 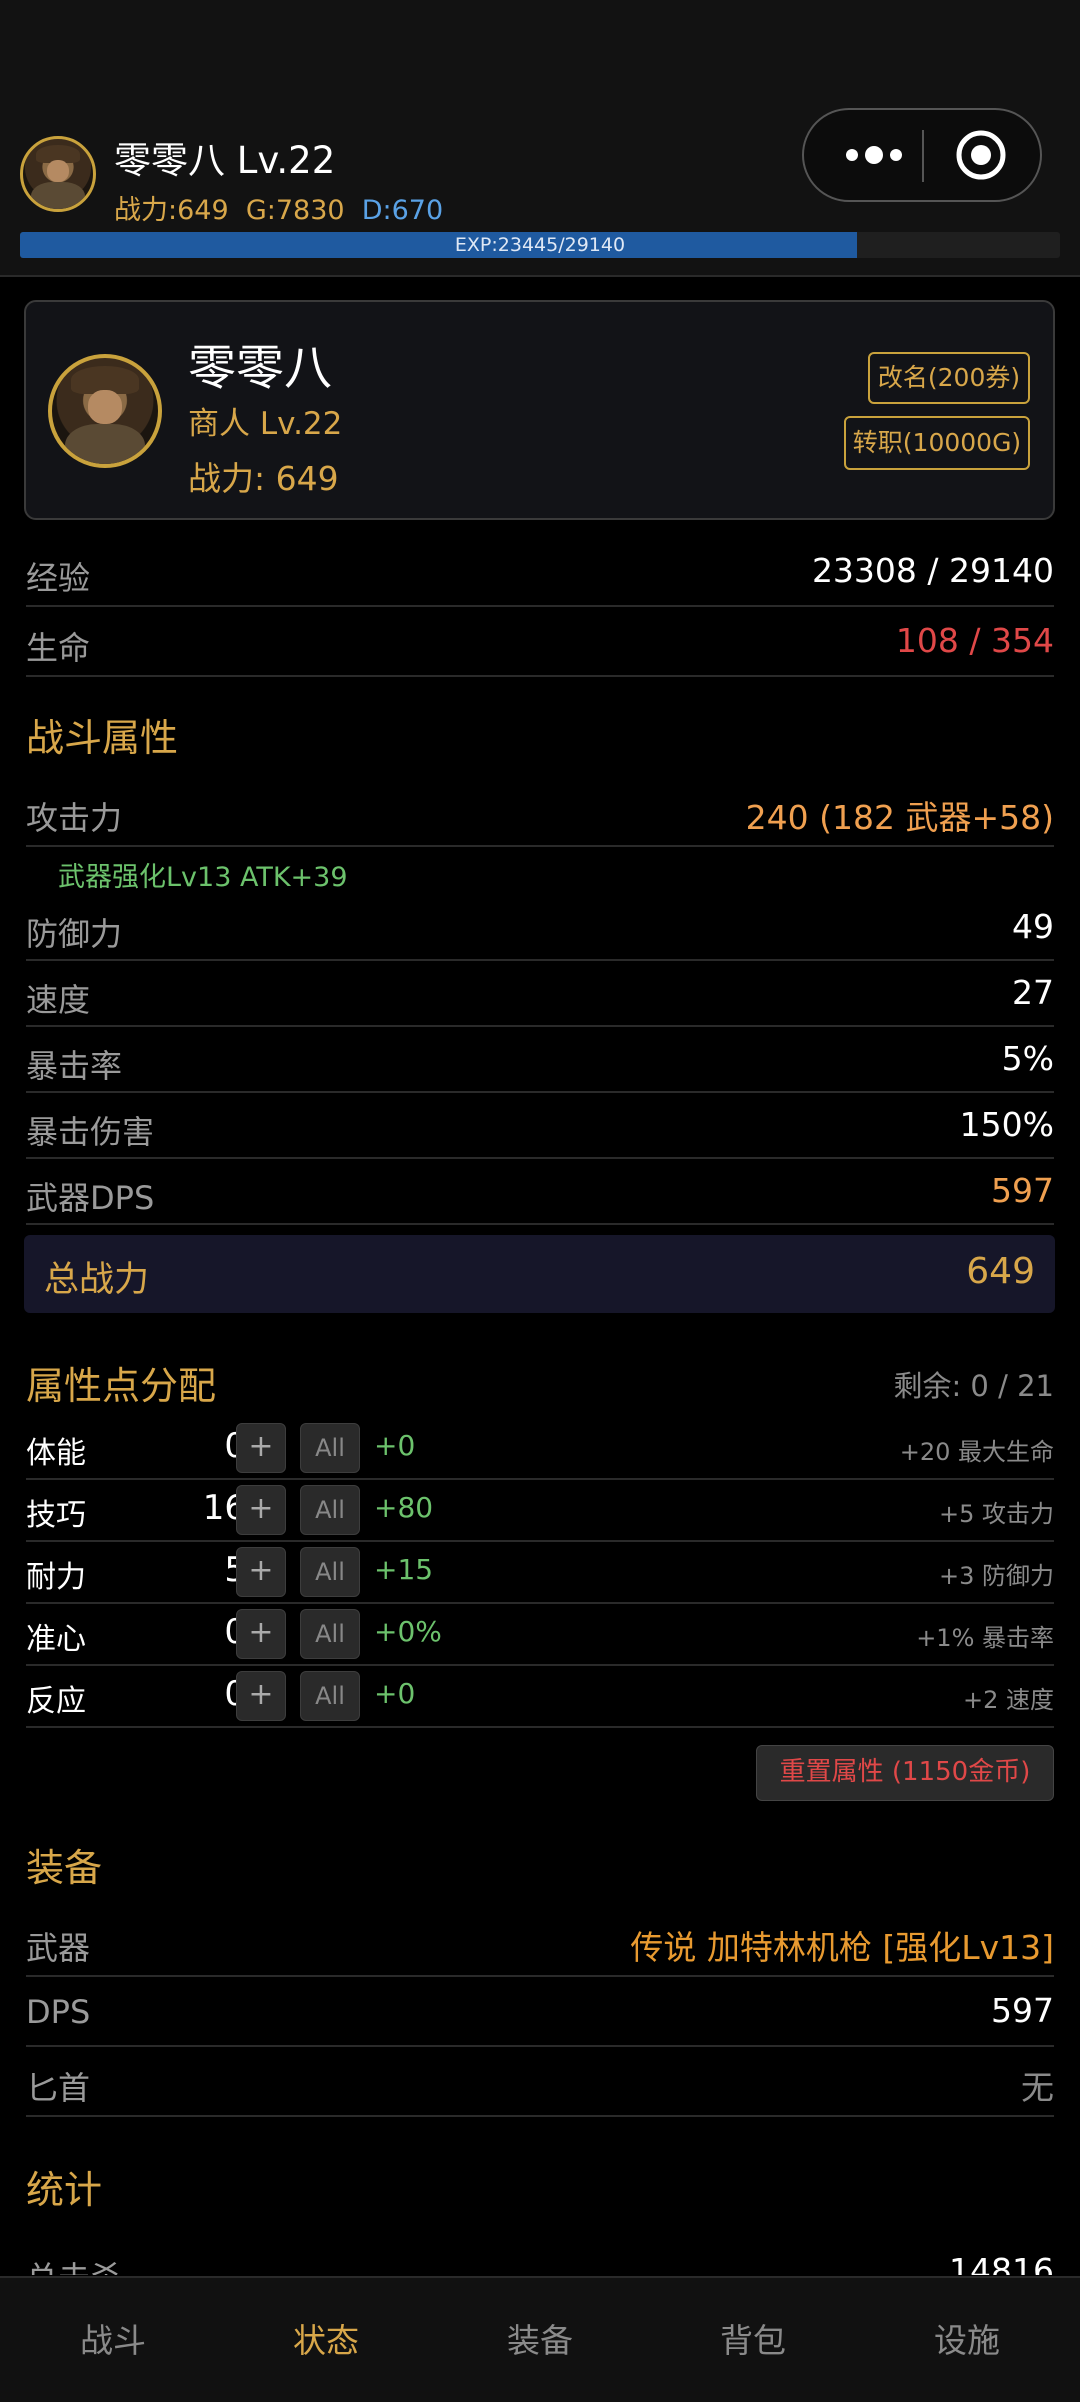 What do you see at coordinates (1033, 926) in the screenshot?
I see `defense-value: 49` at bounding box center [1033, 926].